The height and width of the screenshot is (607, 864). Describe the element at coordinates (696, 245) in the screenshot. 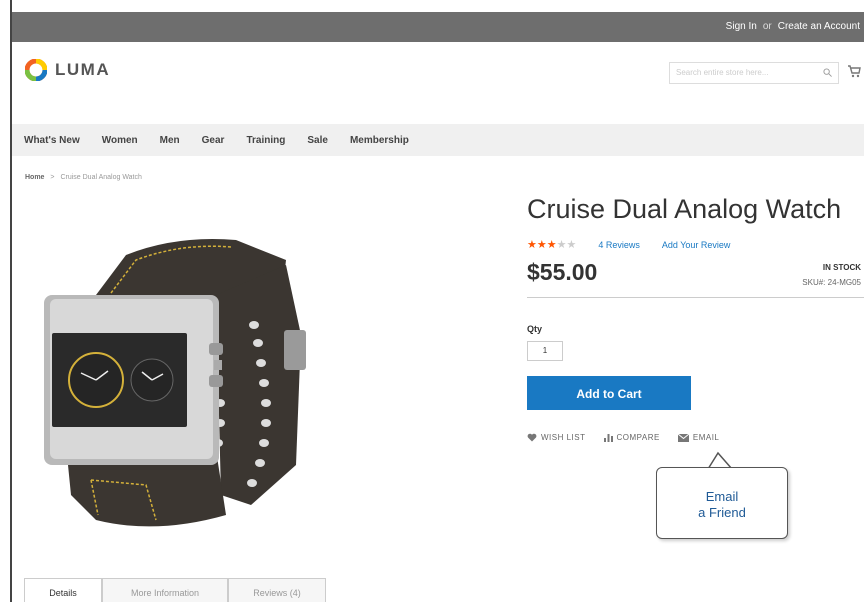

I see `add-review-link: Add Your Review` at that location.